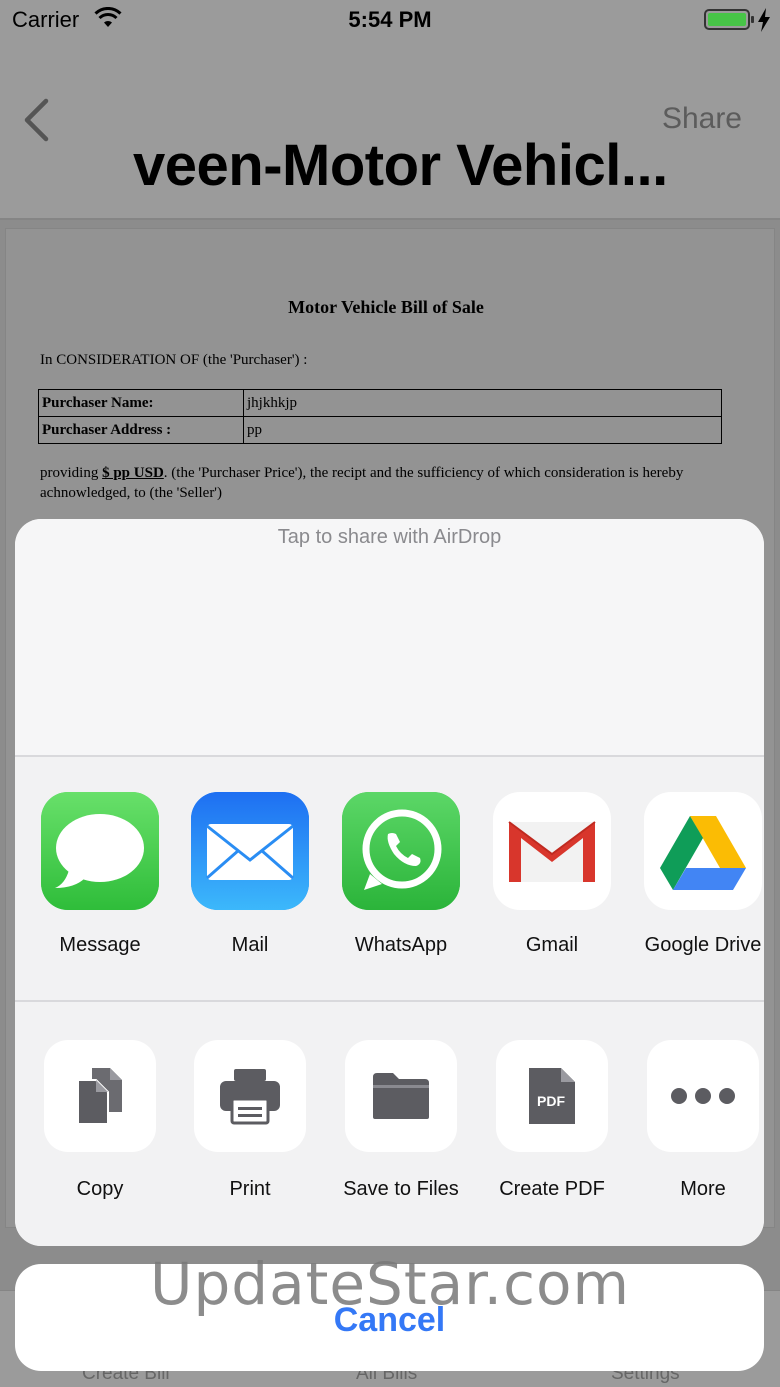 This screenshot has height=1387, width=780. Describe the element at coordinates (389, 537) in the screenshot. I see `airdrop-label: Tap to share with AirDrop` at that location.